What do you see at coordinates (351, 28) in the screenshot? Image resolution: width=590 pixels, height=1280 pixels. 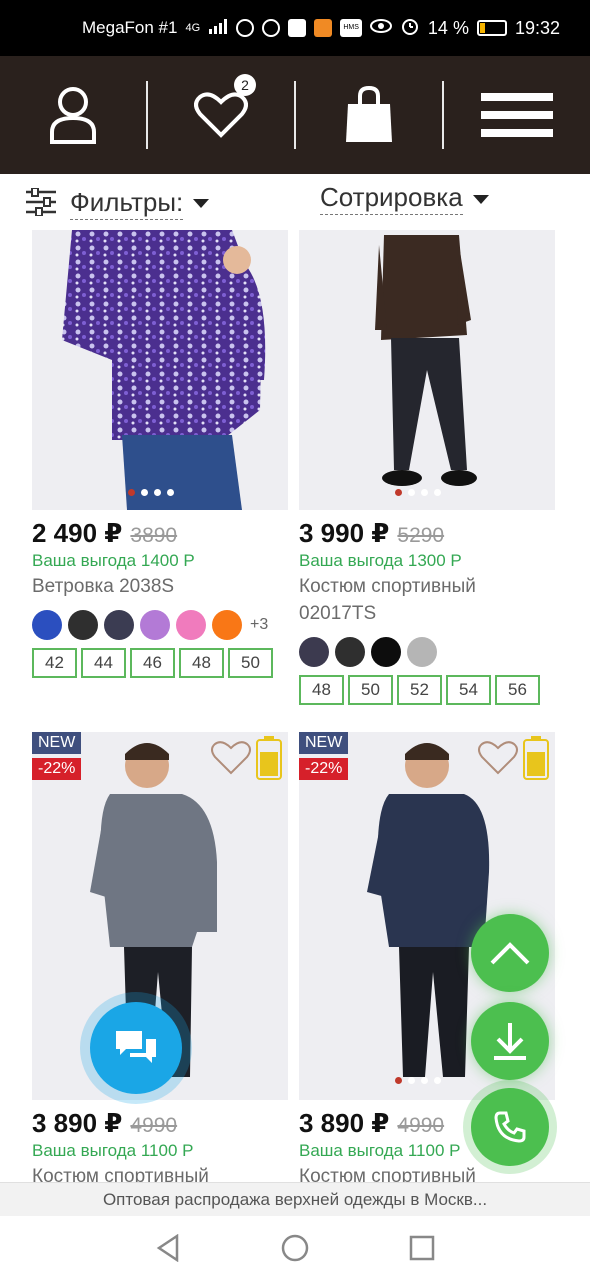 I see `hms-icon: HMS` at bounding box center [351, 28].